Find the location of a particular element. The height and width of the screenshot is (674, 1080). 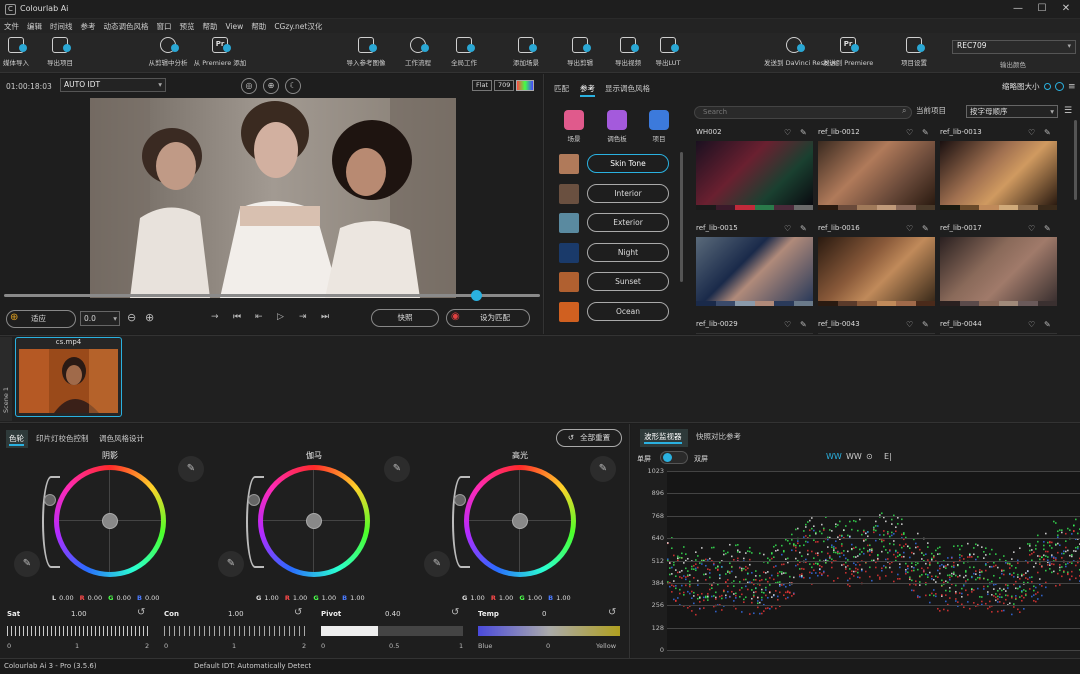

maximize-button: ☐ is located at coordinates (1042, 9).